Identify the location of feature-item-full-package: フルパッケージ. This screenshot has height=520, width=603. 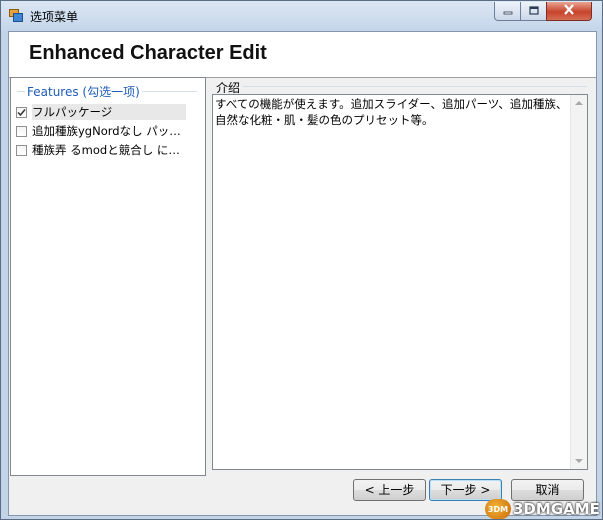
(101, 112).